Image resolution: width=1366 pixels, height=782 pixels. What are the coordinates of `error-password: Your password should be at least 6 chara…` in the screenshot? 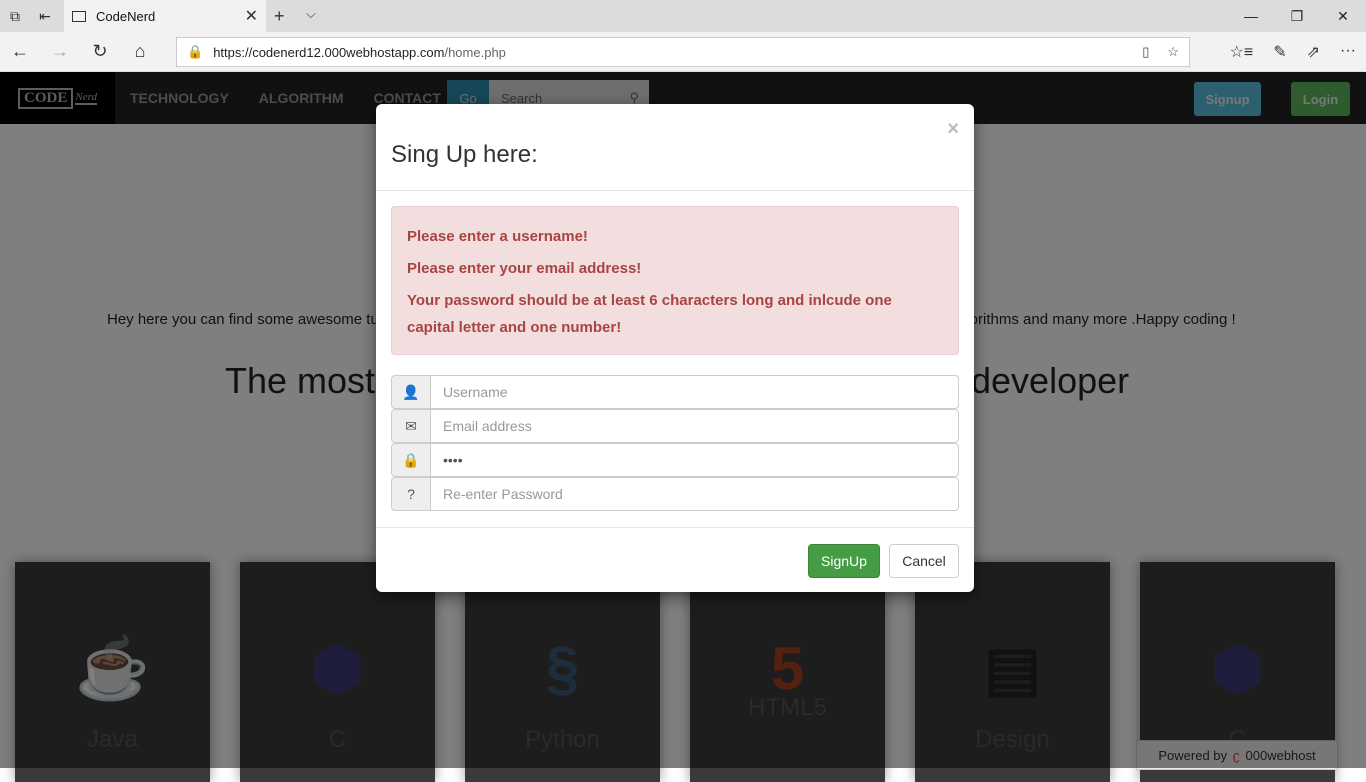 It's located at (649, 314).